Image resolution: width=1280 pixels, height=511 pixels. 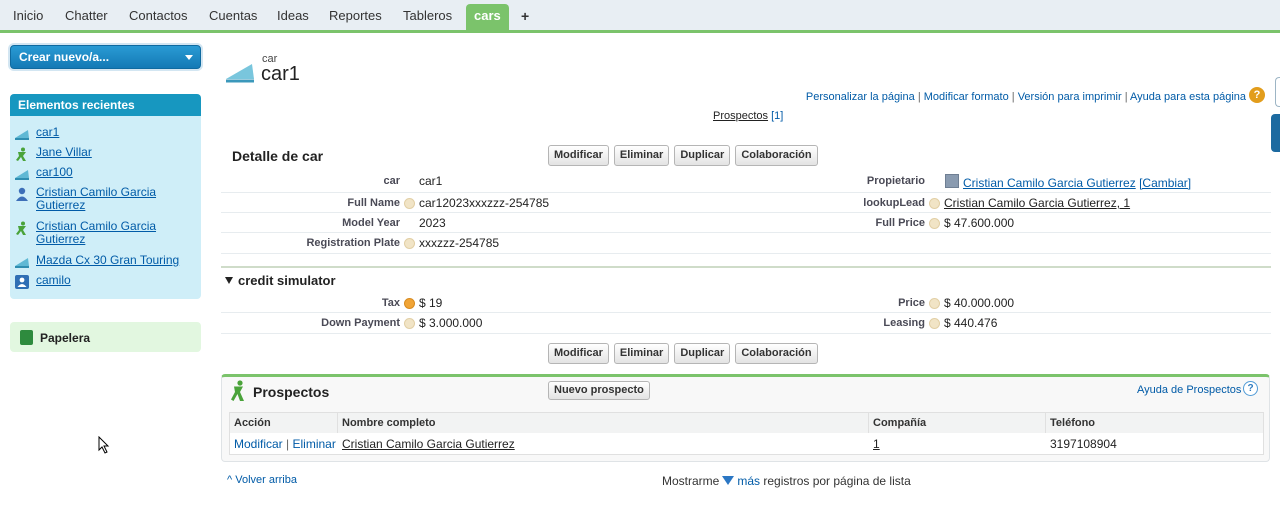 I want to click on field-label-full-price: Full Price, so click(x=900, y=223).